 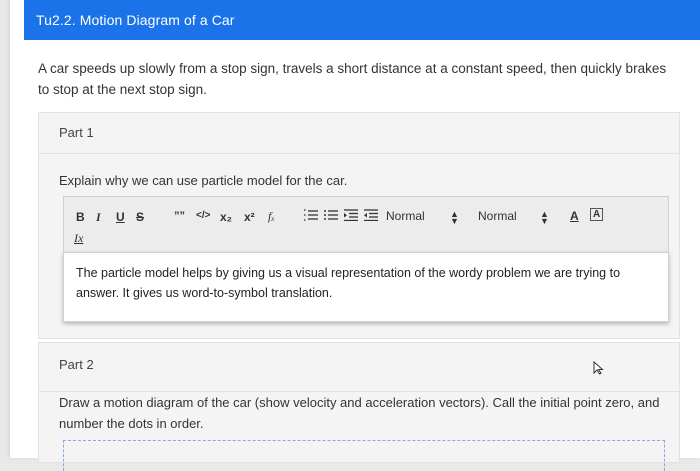 What do you see at coordinates (98, 217) in the screenshot?
I see `italic-button: I` at bounding box center [98, 217].